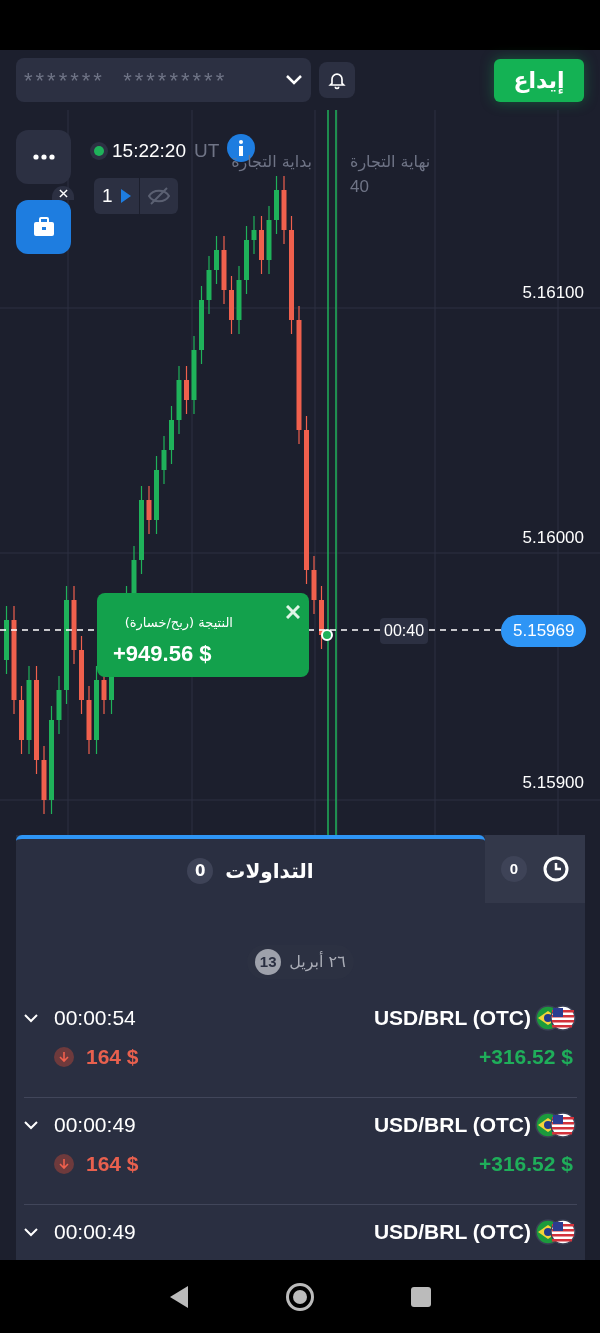 This screenshot has height=1333, width=600. What do you see at coordinates (163, 653) in the screenshot?
I see `result-amount: +949.56 $` at bounding box center [163, 653].